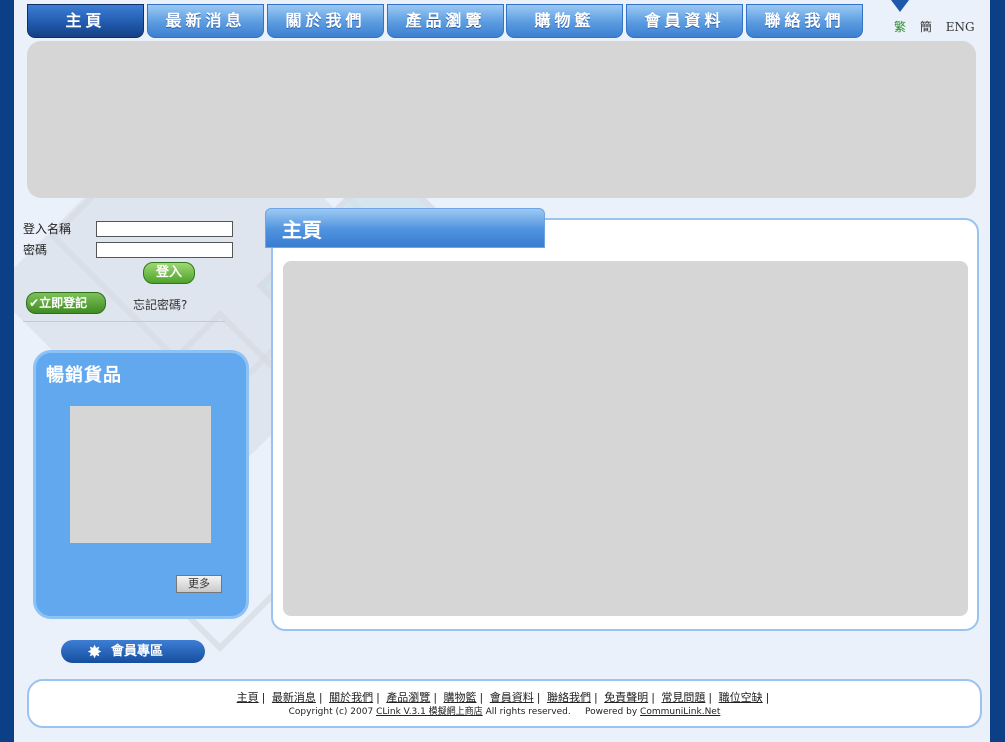 This screenshot has width=1005, height=742. I want to click on page-title: 主頁, so click(405, 228).